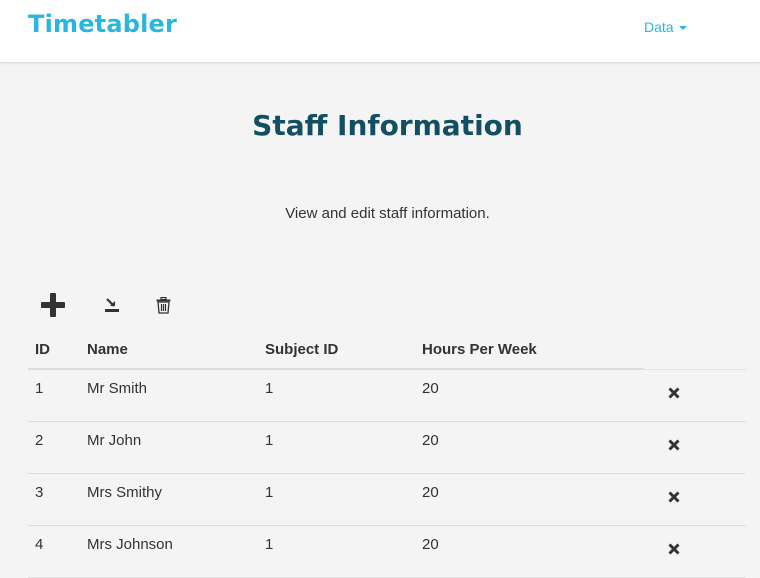 The image size is (760, 578). I want to click on table-row: 1 Mr Smith 1 20, so click(387, 395).